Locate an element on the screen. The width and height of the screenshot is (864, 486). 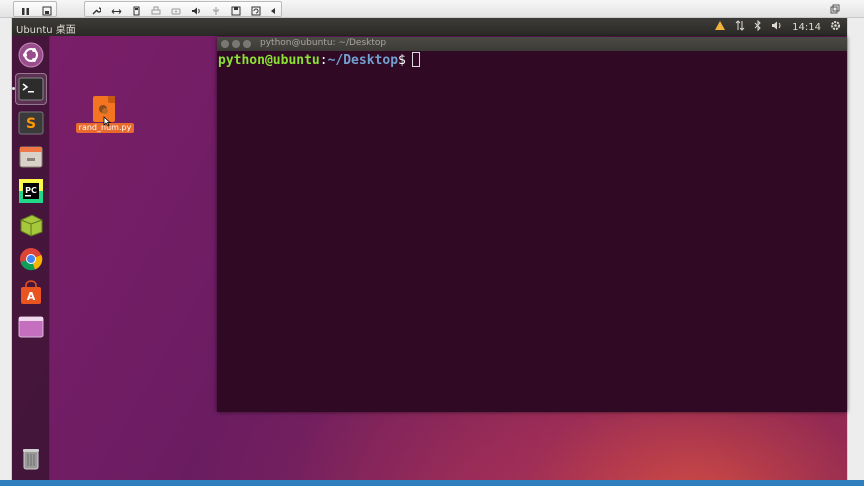
gear-icon is located at coordinates (835, 27).